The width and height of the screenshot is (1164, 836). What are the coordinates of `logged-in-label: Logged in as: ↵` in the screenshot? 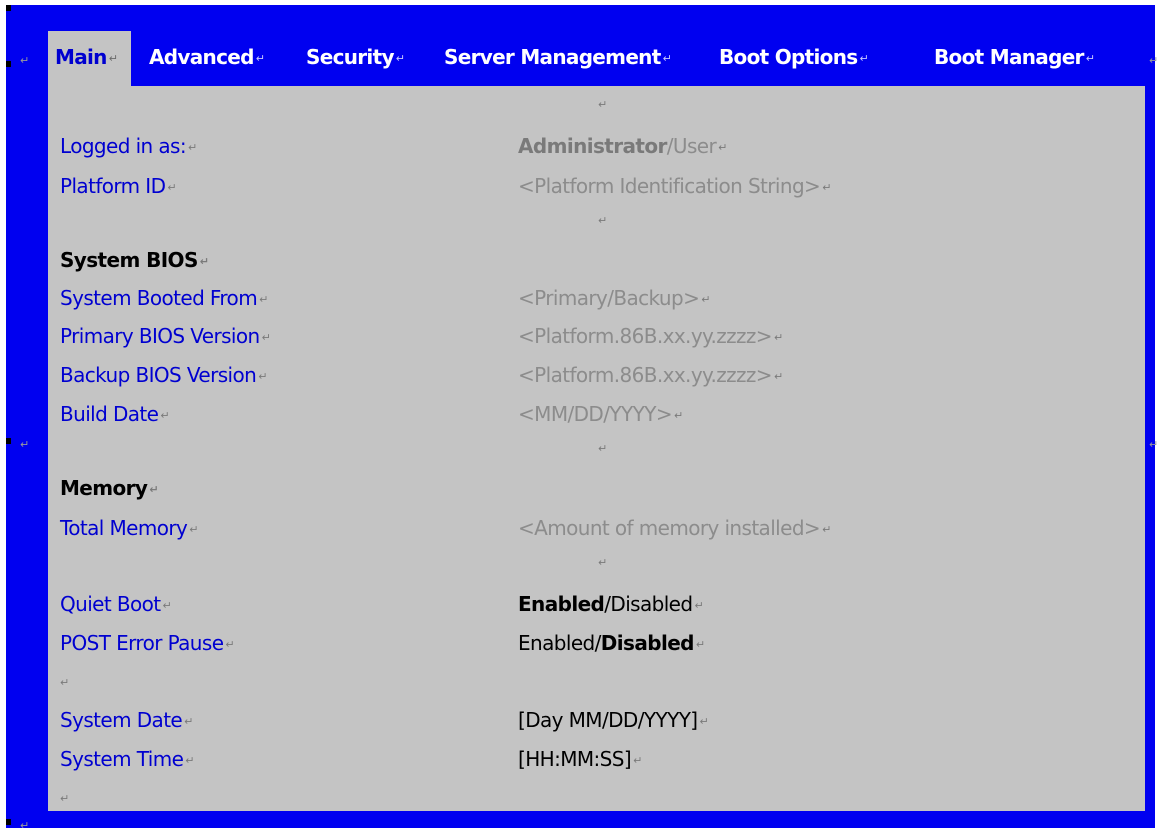 It's located at (128, 146).